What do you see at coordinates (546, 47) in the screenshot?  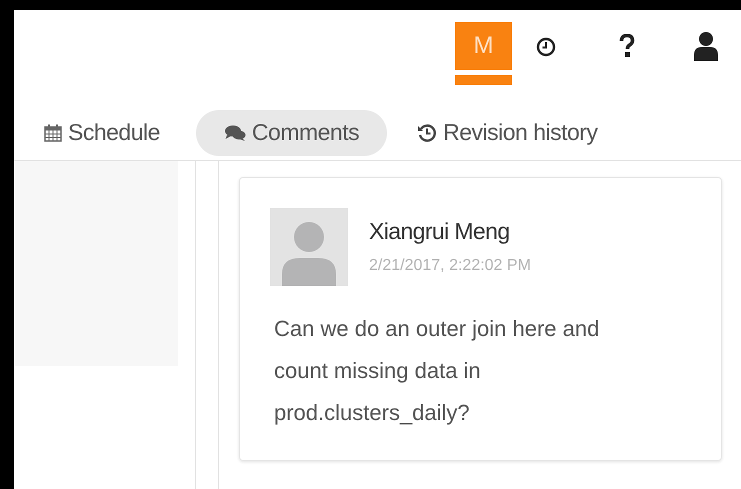 I see `clock-icon` at bounding box center [546, 47].